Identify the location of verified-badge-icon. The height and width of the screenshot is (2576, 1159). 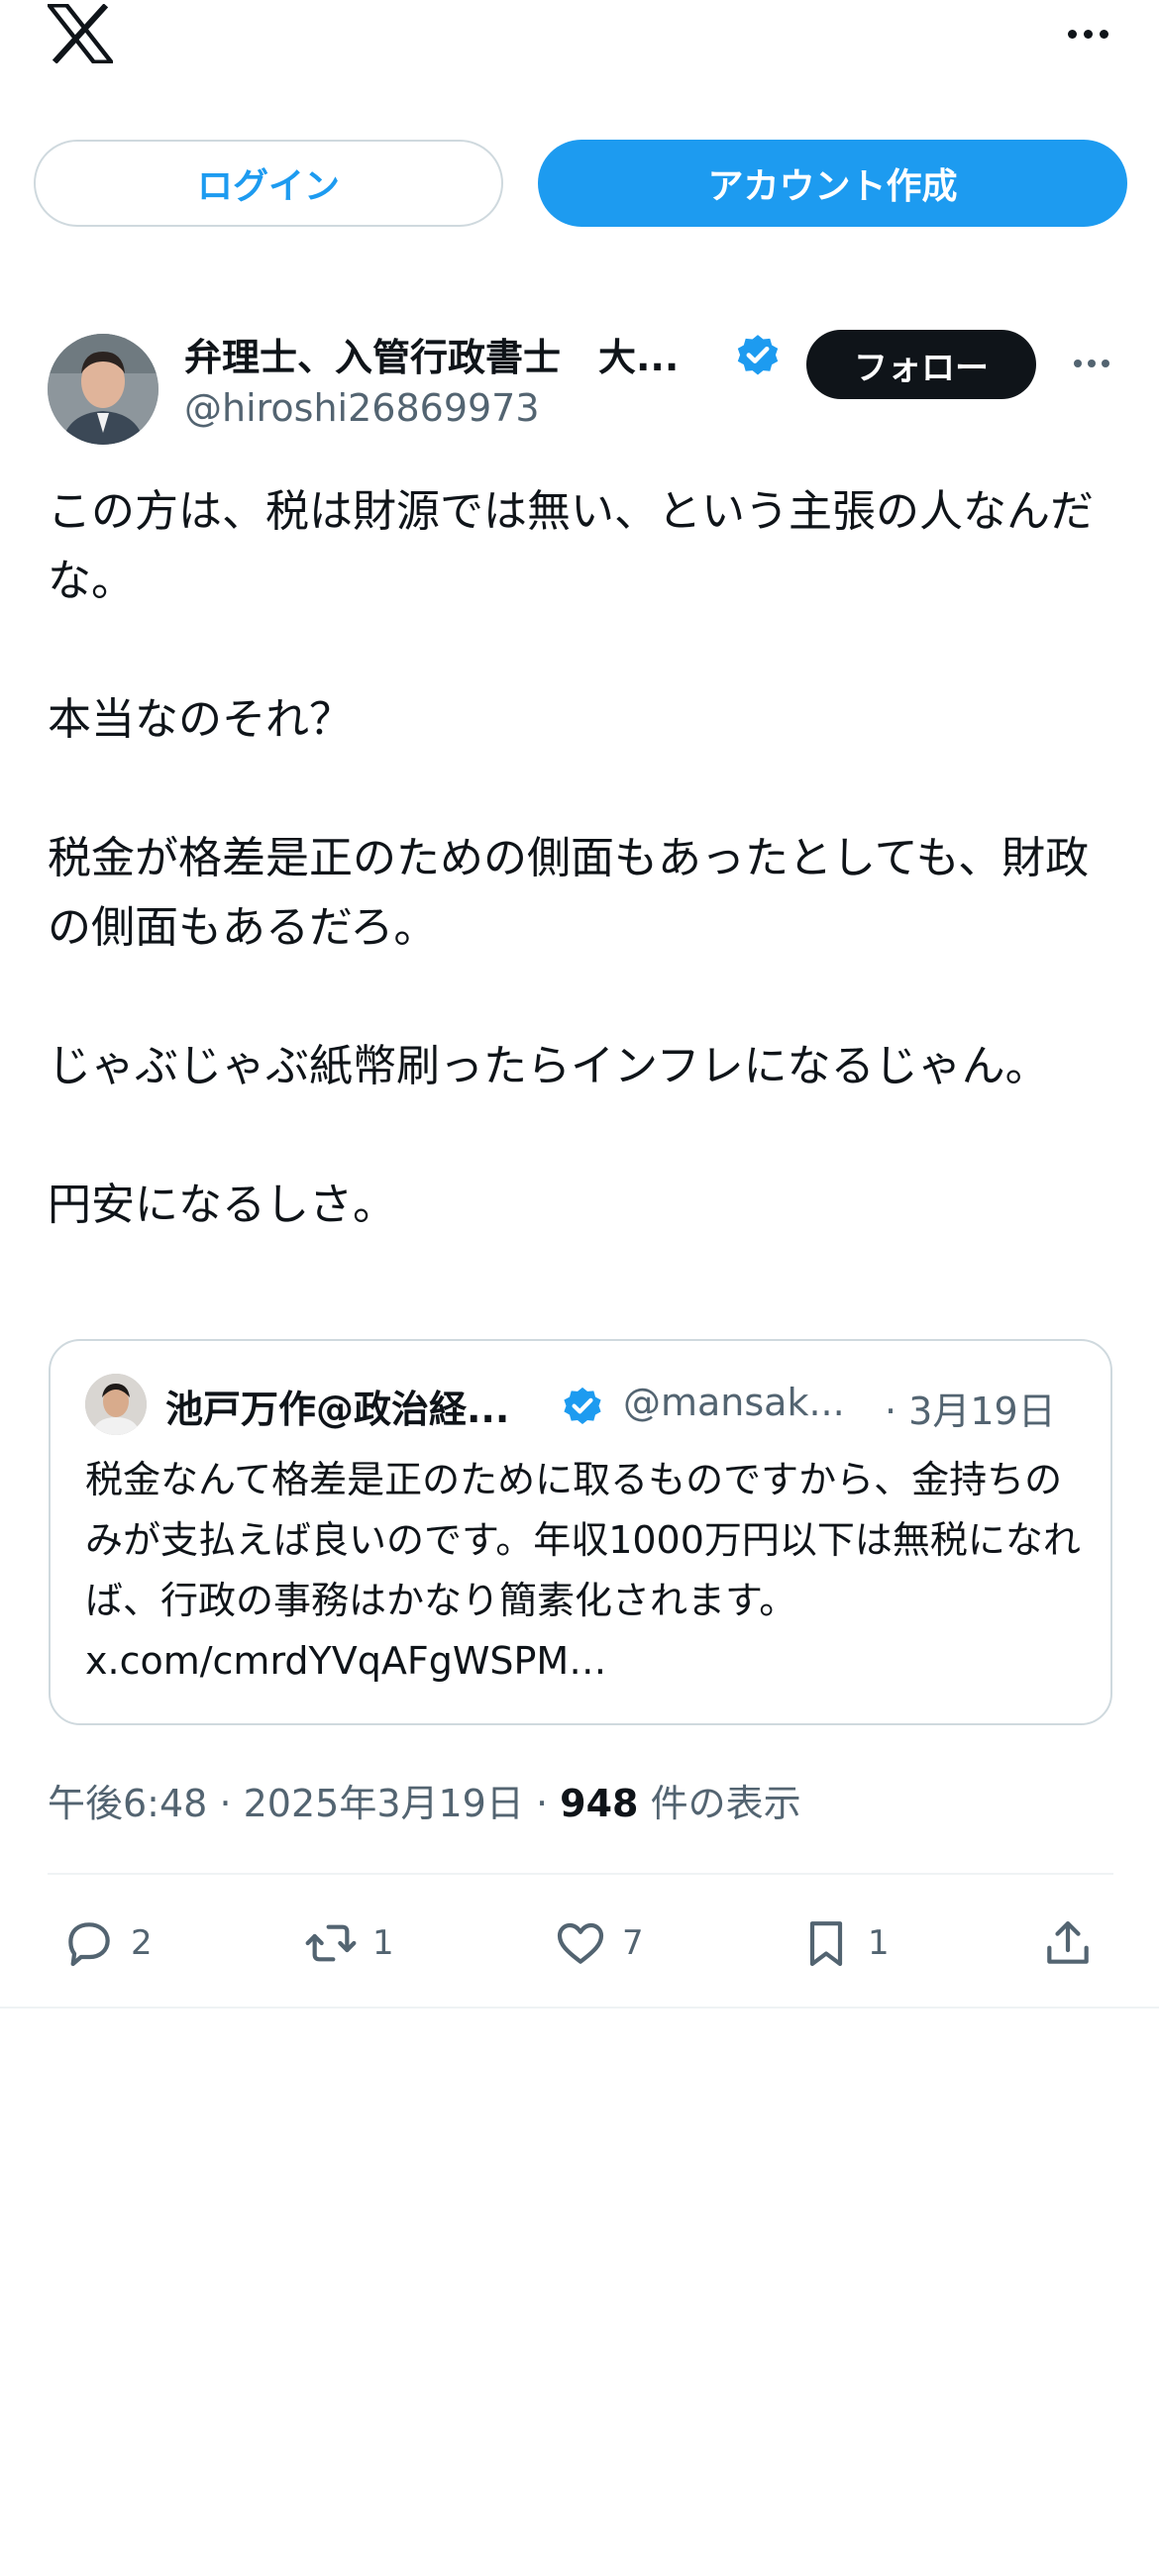
(758, 355).